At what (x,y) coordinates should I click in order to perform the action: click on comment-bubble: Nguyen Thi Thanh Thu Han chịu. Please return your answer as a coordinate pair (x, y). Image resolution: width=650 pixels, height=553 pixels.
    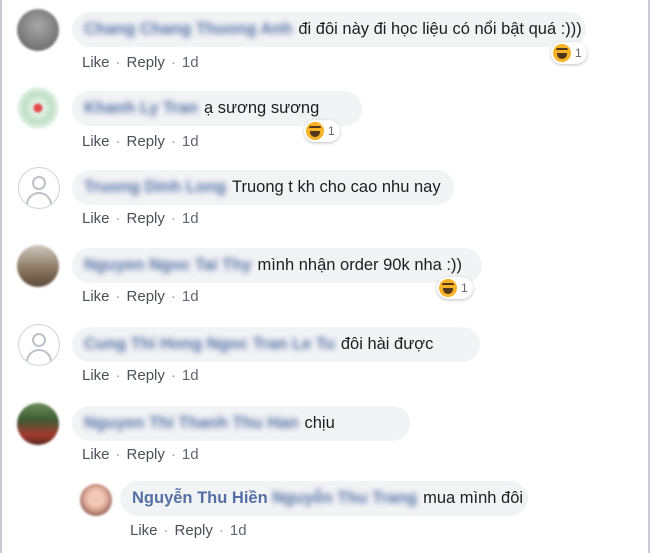
    Looking at the image, I should click on (241, 423).